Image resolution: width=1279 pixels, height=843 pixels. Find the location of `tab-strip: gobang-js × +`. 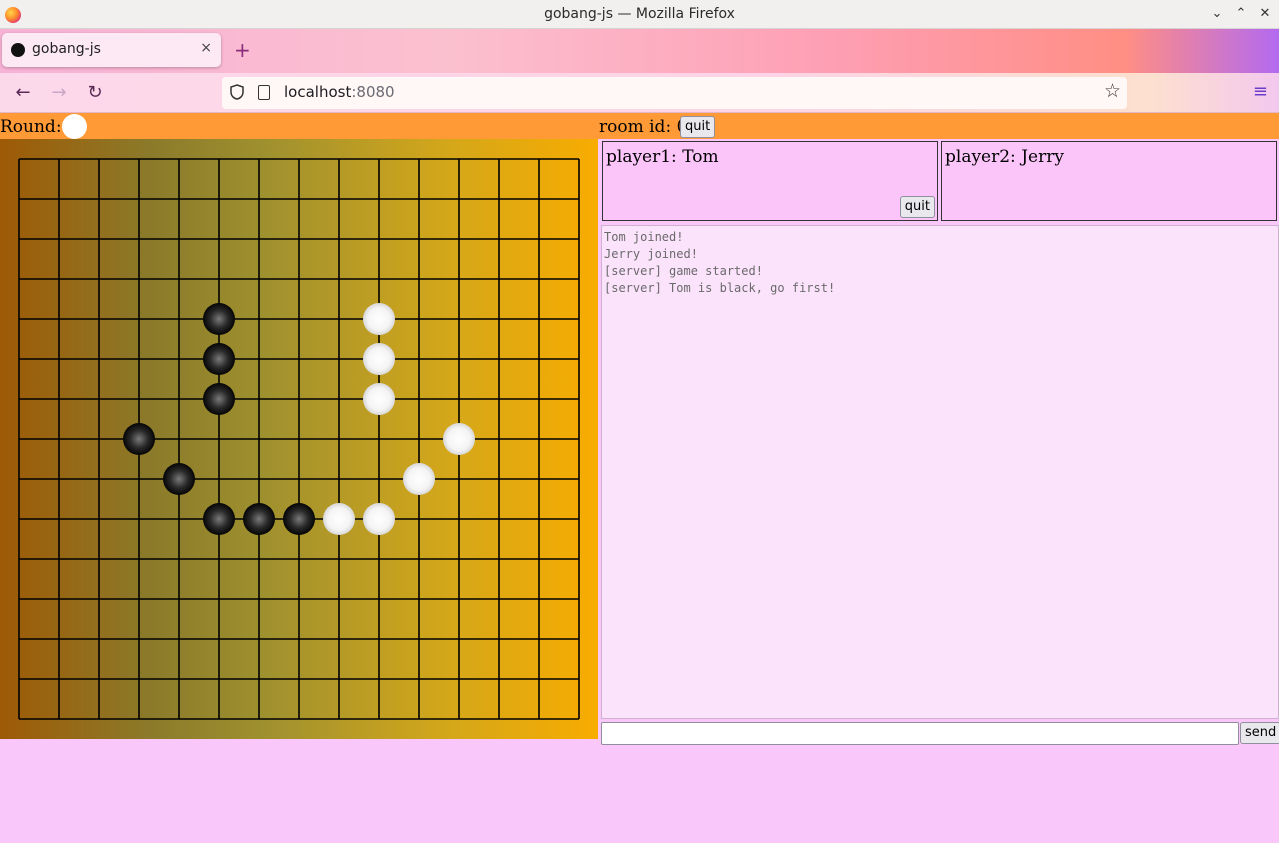

tab-strip: gobang-js × + is located at coordinates (639, 51).